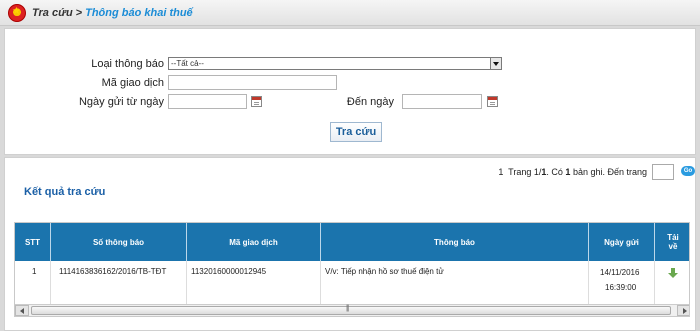  I want to click on results-title: Kết quả tra cứu, so click(65, 192).